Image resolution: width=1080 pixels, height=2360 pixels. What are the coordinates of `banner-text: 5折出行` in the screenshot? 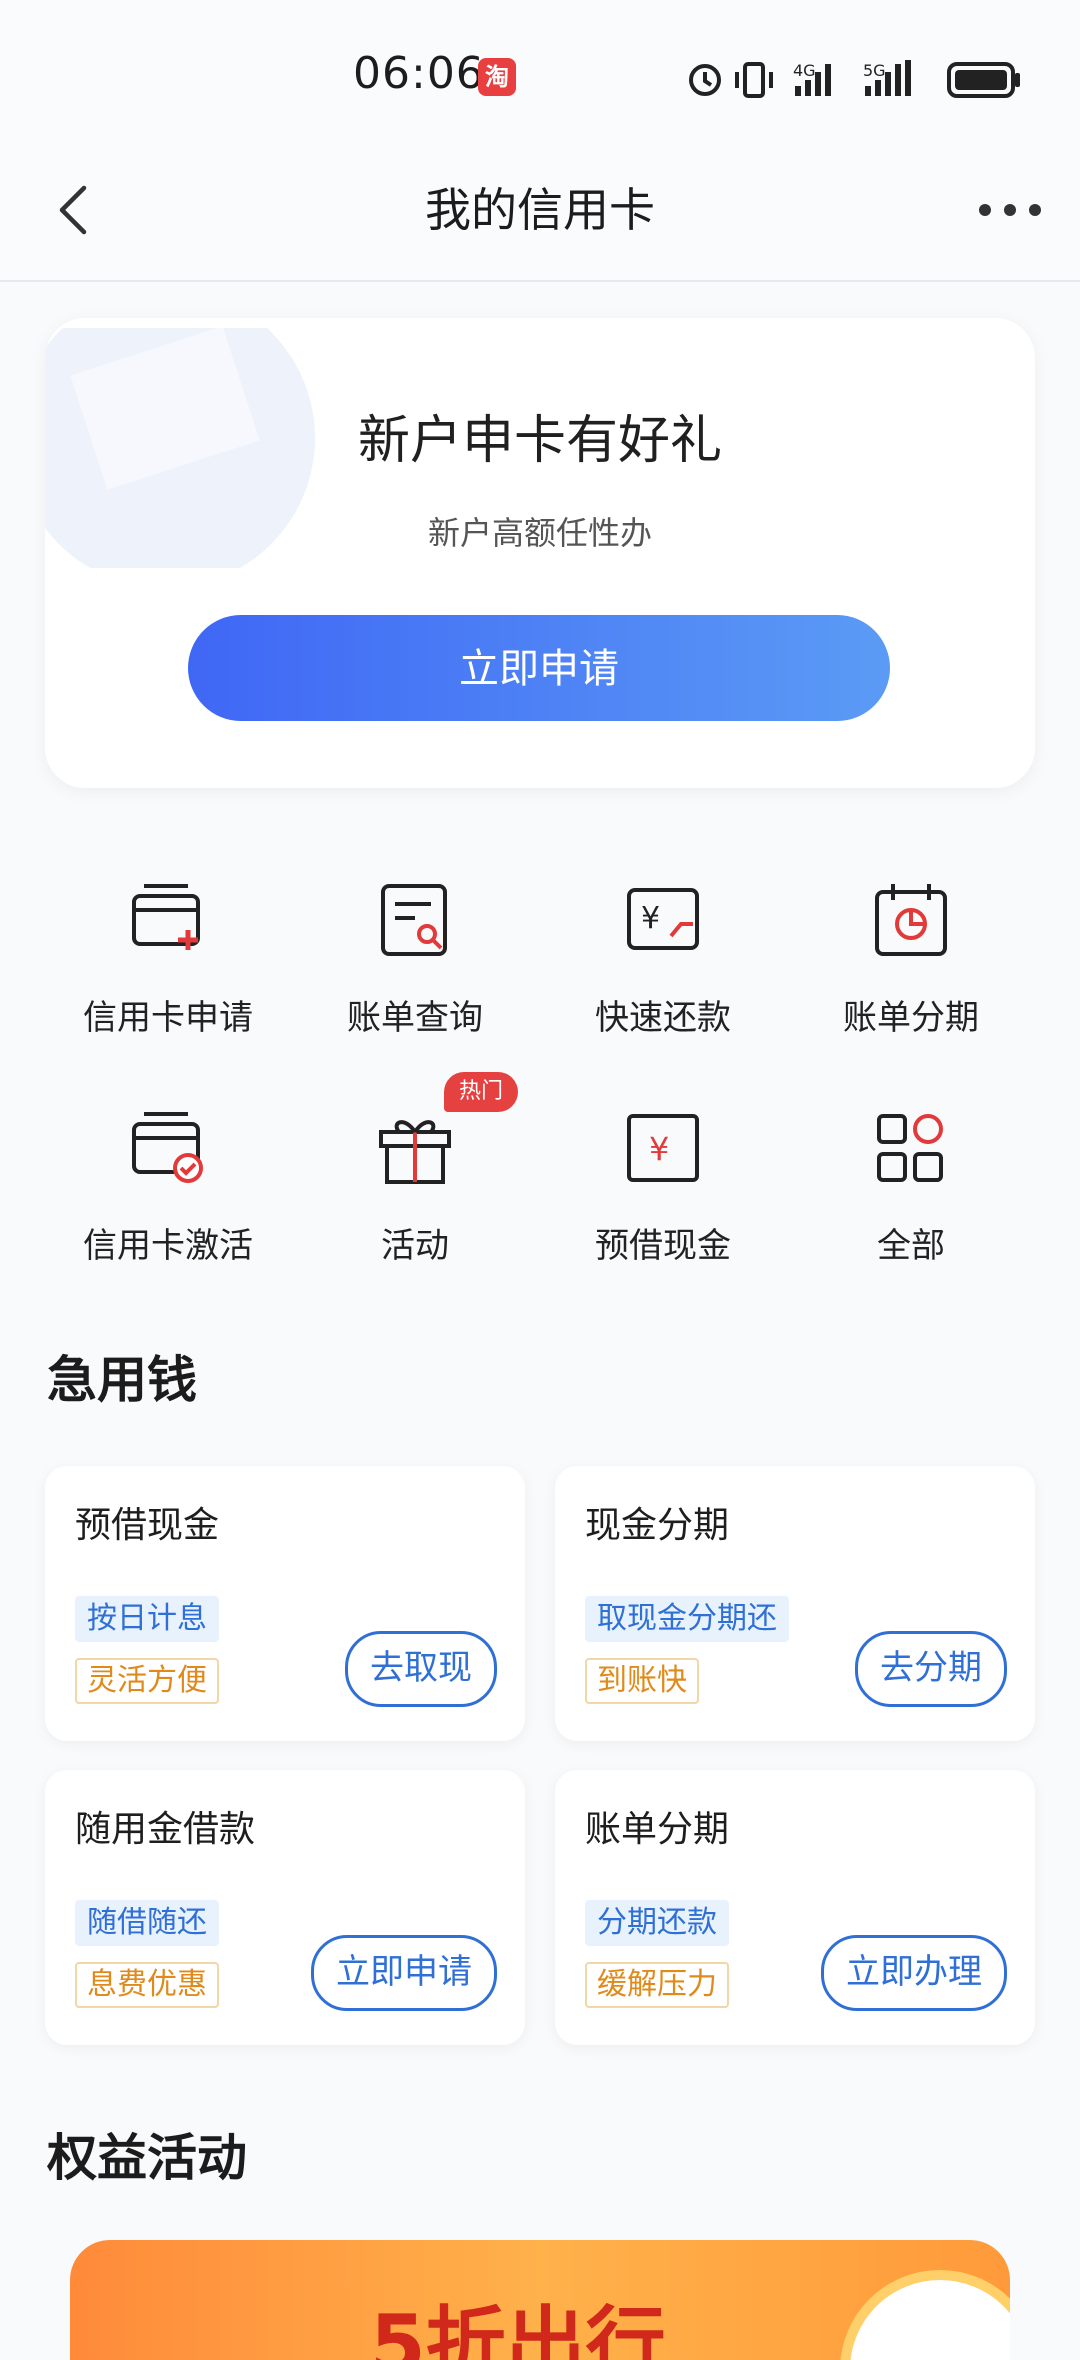 It's located at (518, 2329).